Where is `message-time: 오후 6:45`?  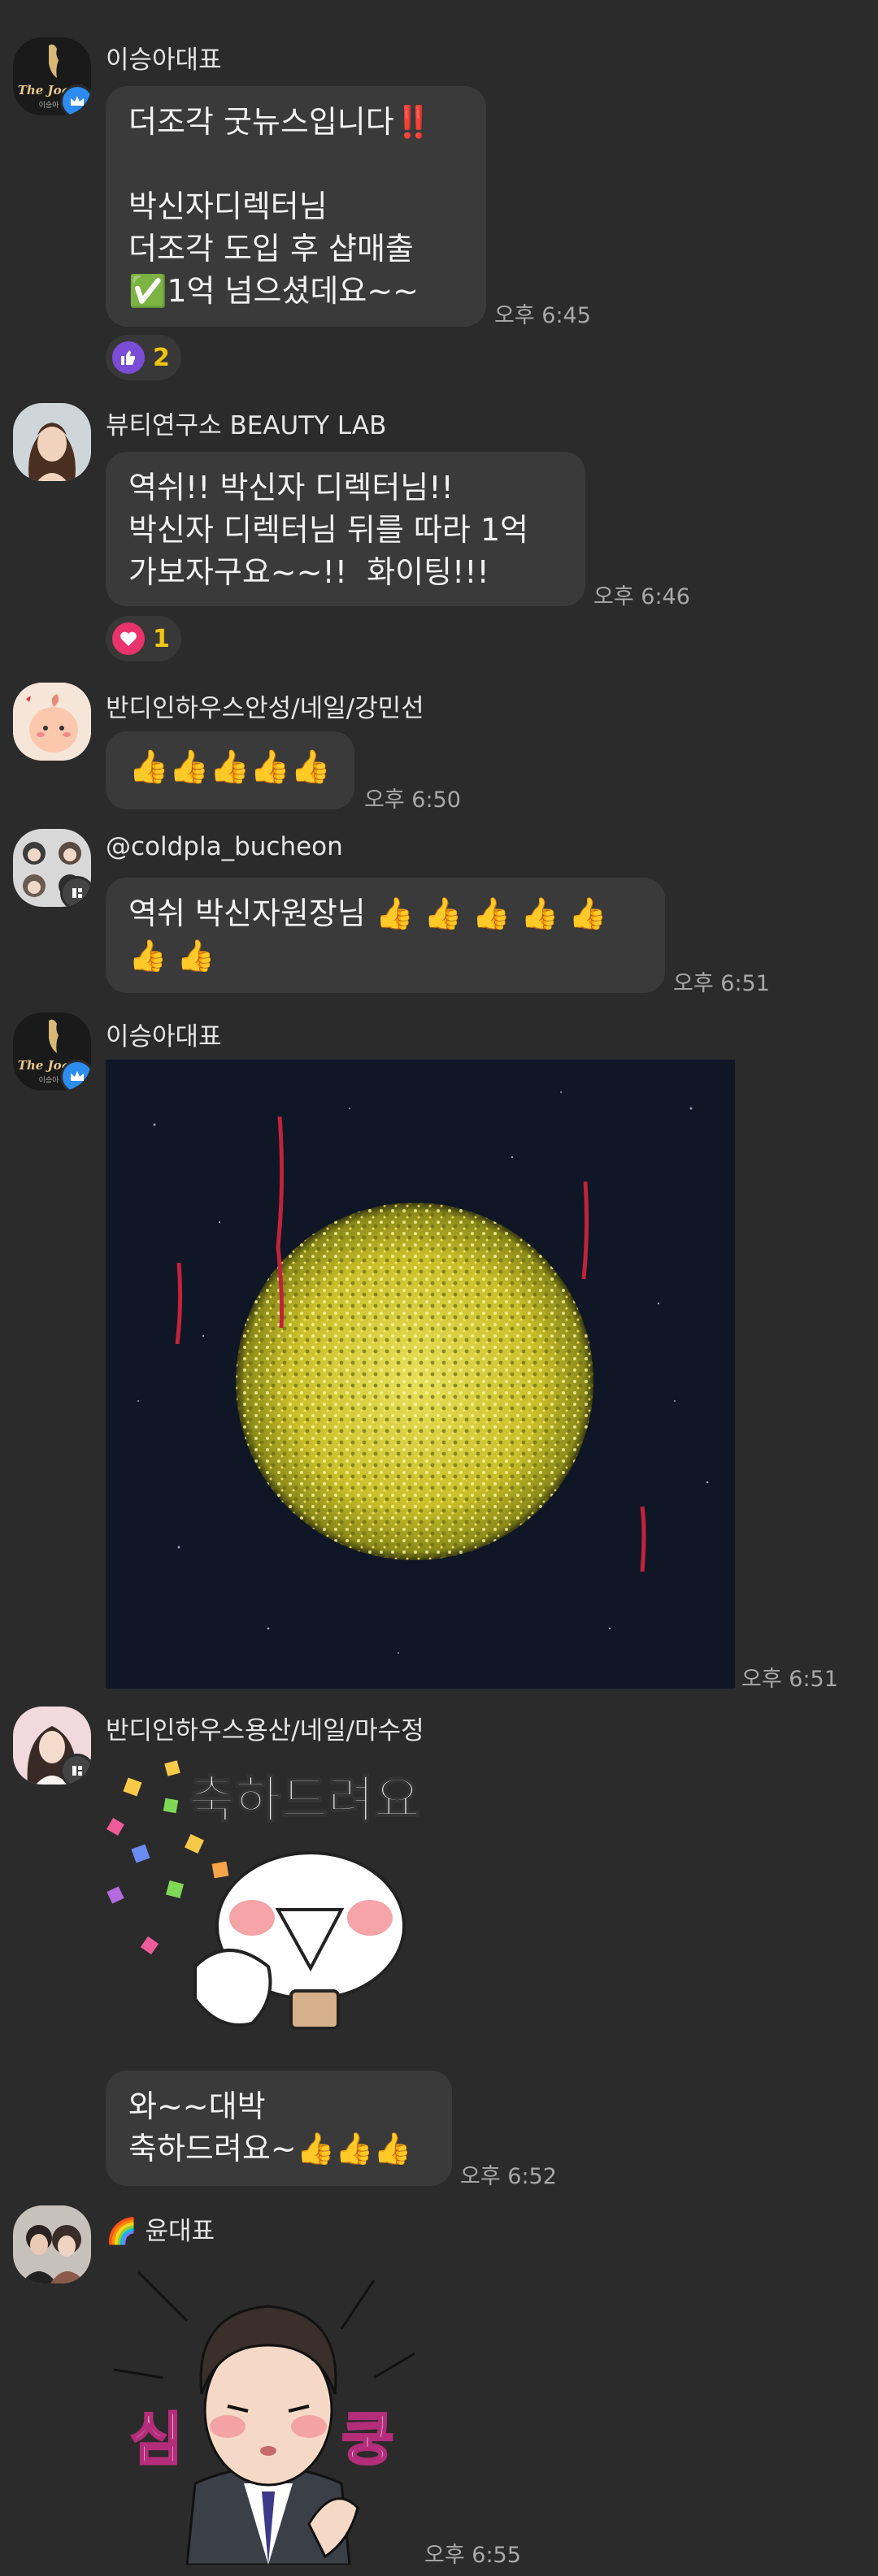 message-time: 오후 6:45 is located at coordinates (543, 315).